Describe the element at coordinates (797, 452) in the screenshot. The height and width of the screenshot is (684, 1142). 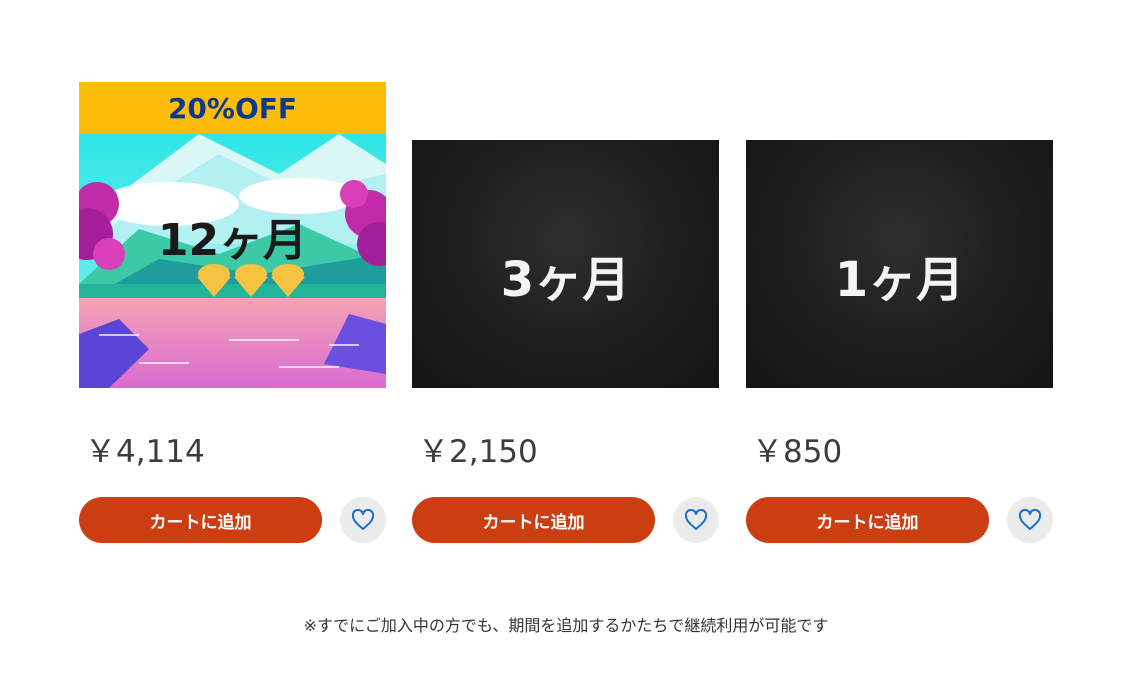
I see `price: ￥850` at that location.